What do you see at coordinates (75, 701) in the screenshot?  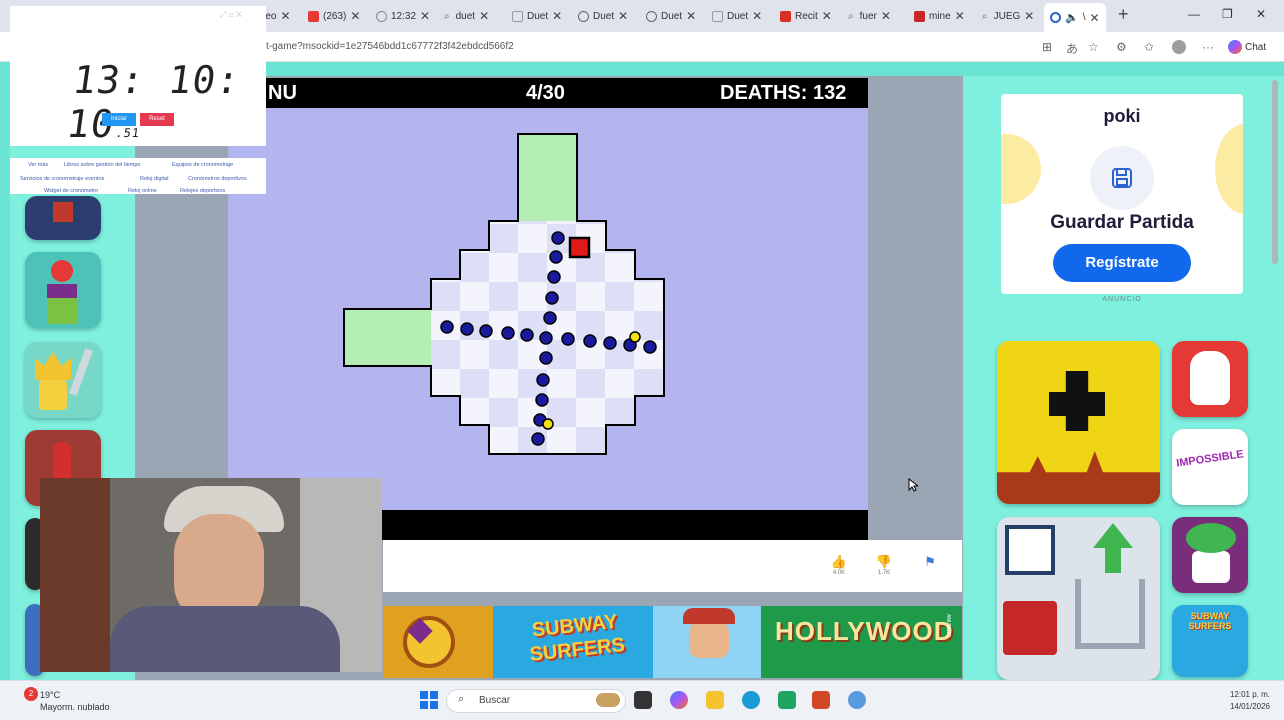 I see `weather-widget: 19°C Mayorm. nublado` at bounding box center [75, 701].